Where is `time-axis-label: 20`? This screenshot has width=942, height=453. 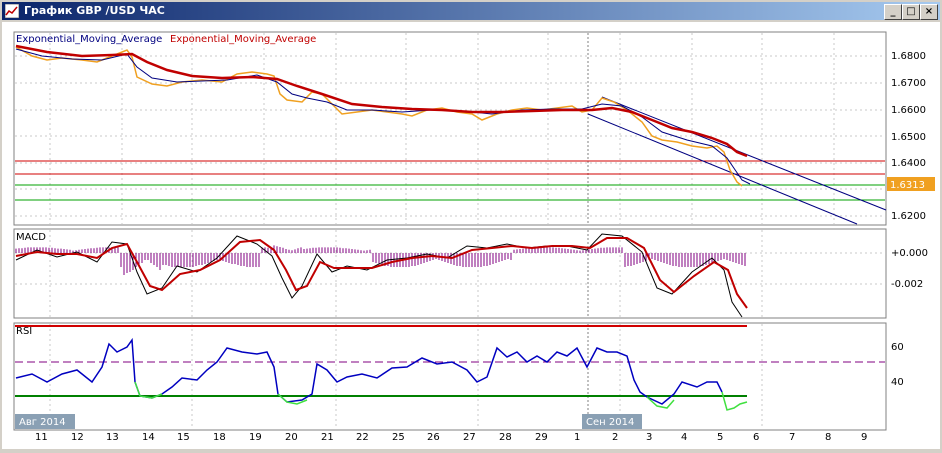
time-axis-label: 20 is located at coordinates (291, 437).